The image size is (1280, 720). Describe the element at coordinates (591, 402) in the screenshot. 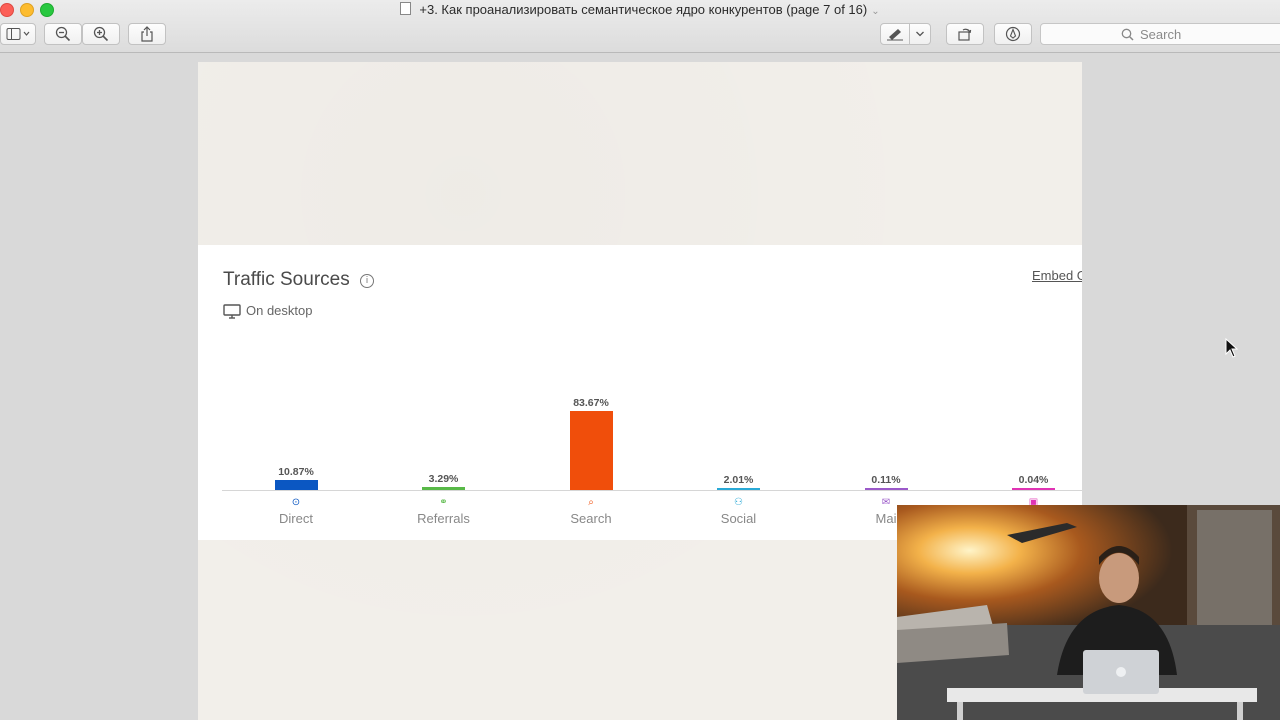

I see `bar-value-label: 83.67%` at that location.